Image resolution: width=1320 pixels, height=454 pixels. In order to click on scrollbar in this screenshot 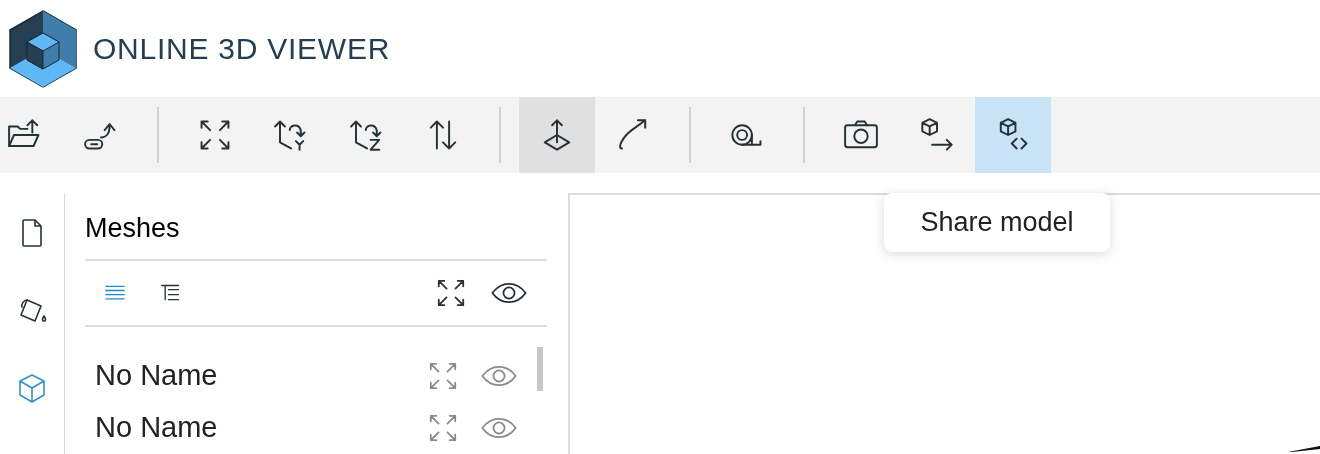, I will do `click(540, 369)`.